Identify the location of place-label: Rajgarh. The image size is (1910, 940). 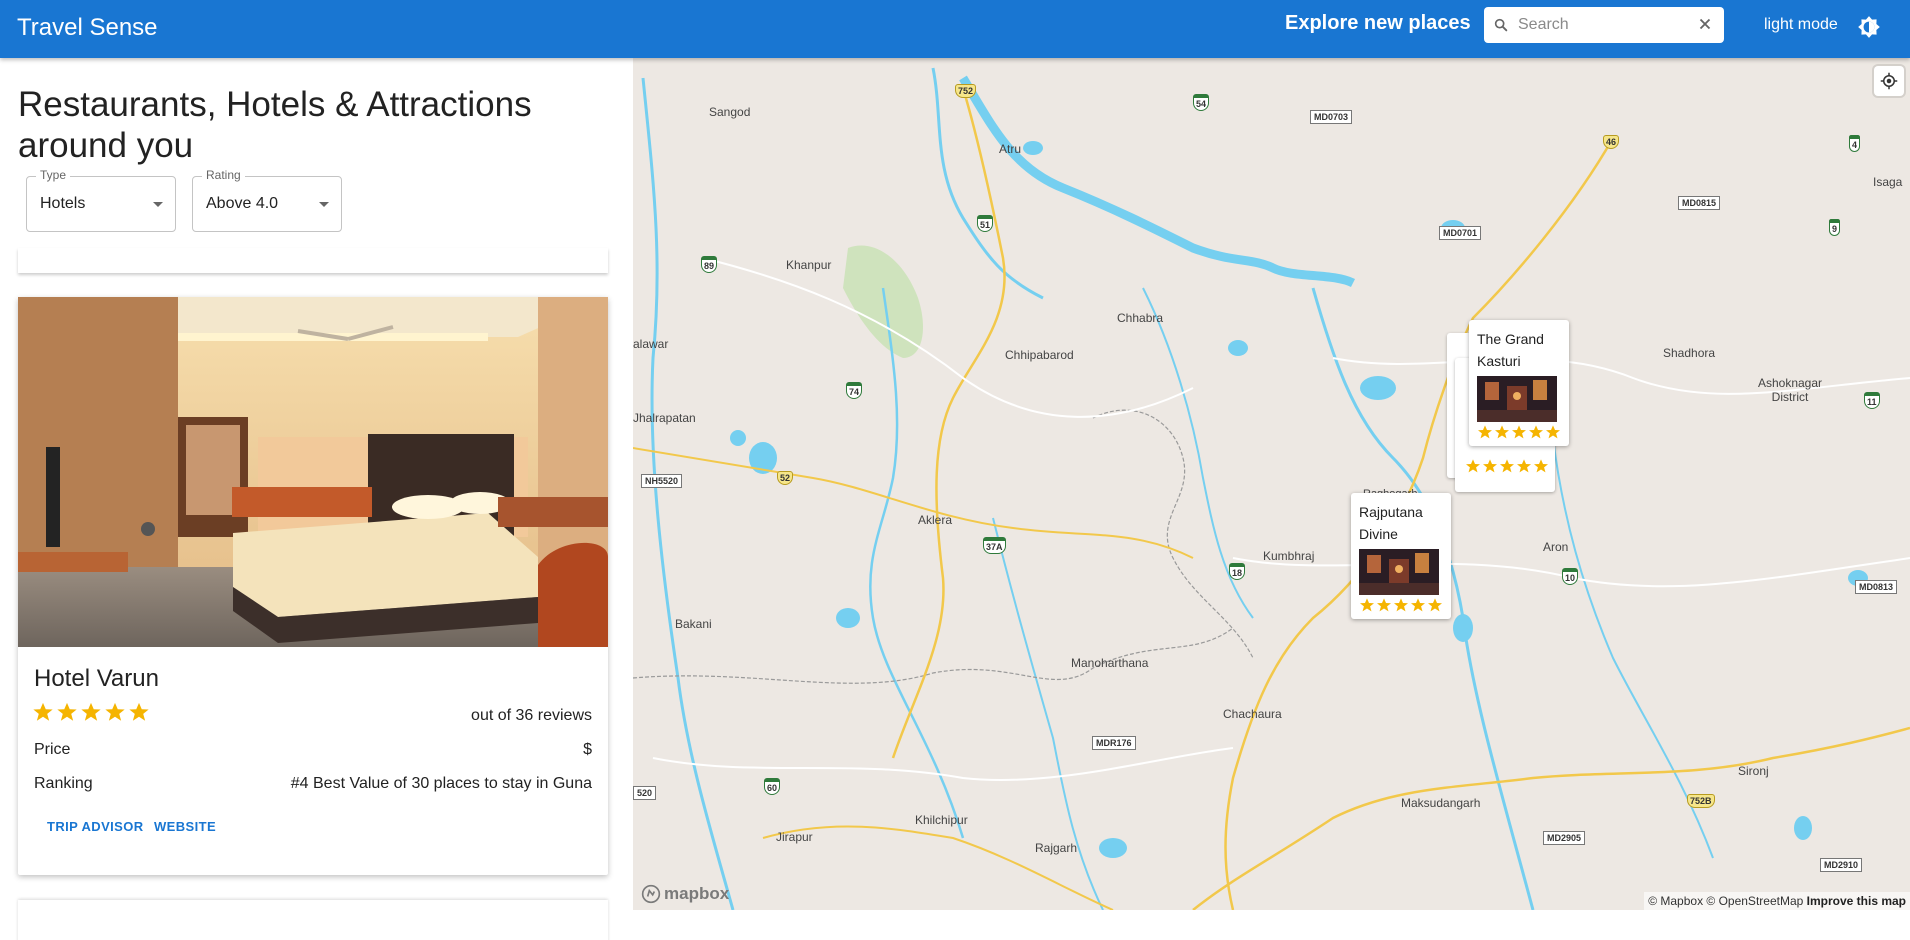
(1056, 848).